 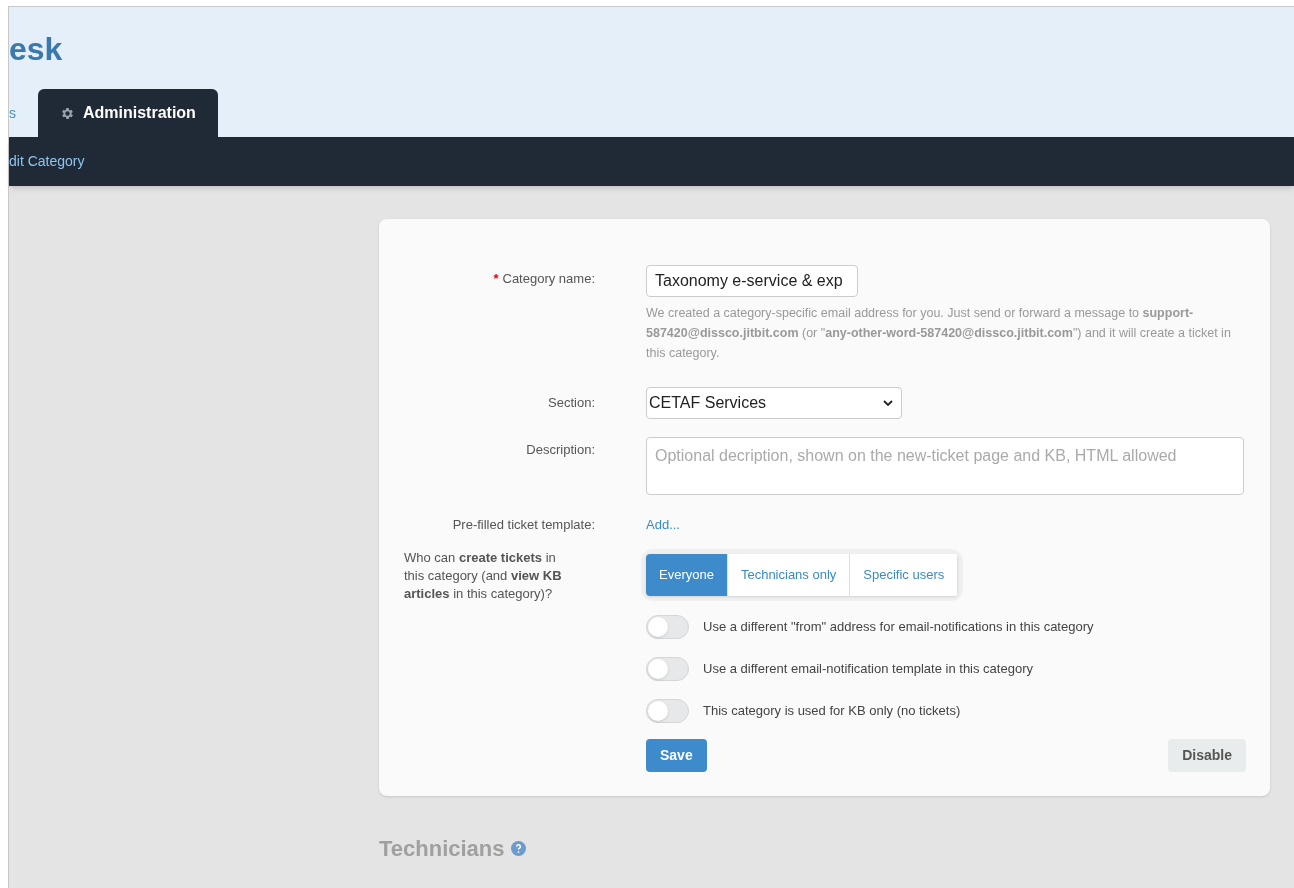 I want to click on field-label: Category name:, so click(x=548, y=278).